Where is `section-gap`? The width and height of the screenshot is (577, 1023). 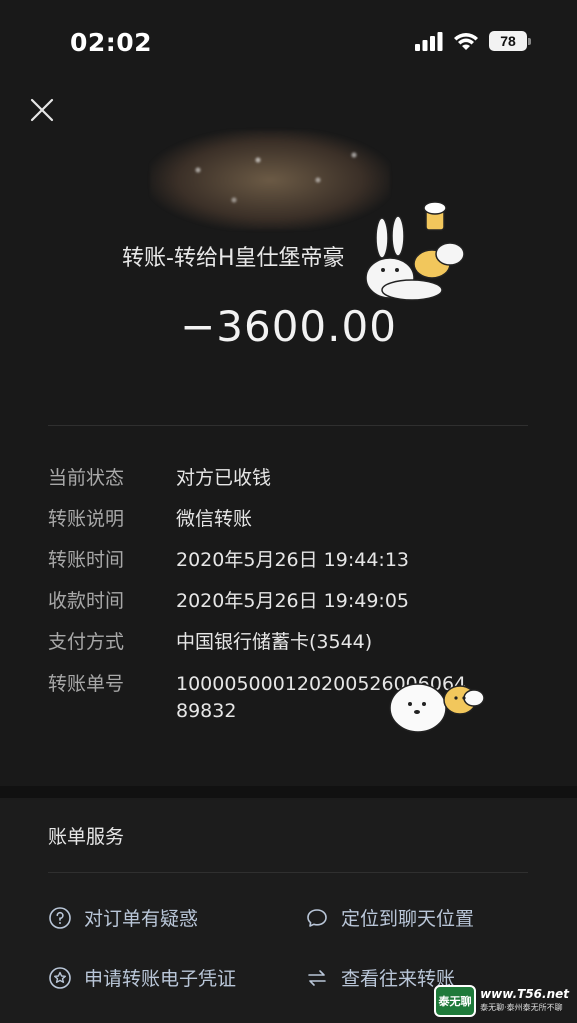
section-gap is located at coordinates (288, 792).